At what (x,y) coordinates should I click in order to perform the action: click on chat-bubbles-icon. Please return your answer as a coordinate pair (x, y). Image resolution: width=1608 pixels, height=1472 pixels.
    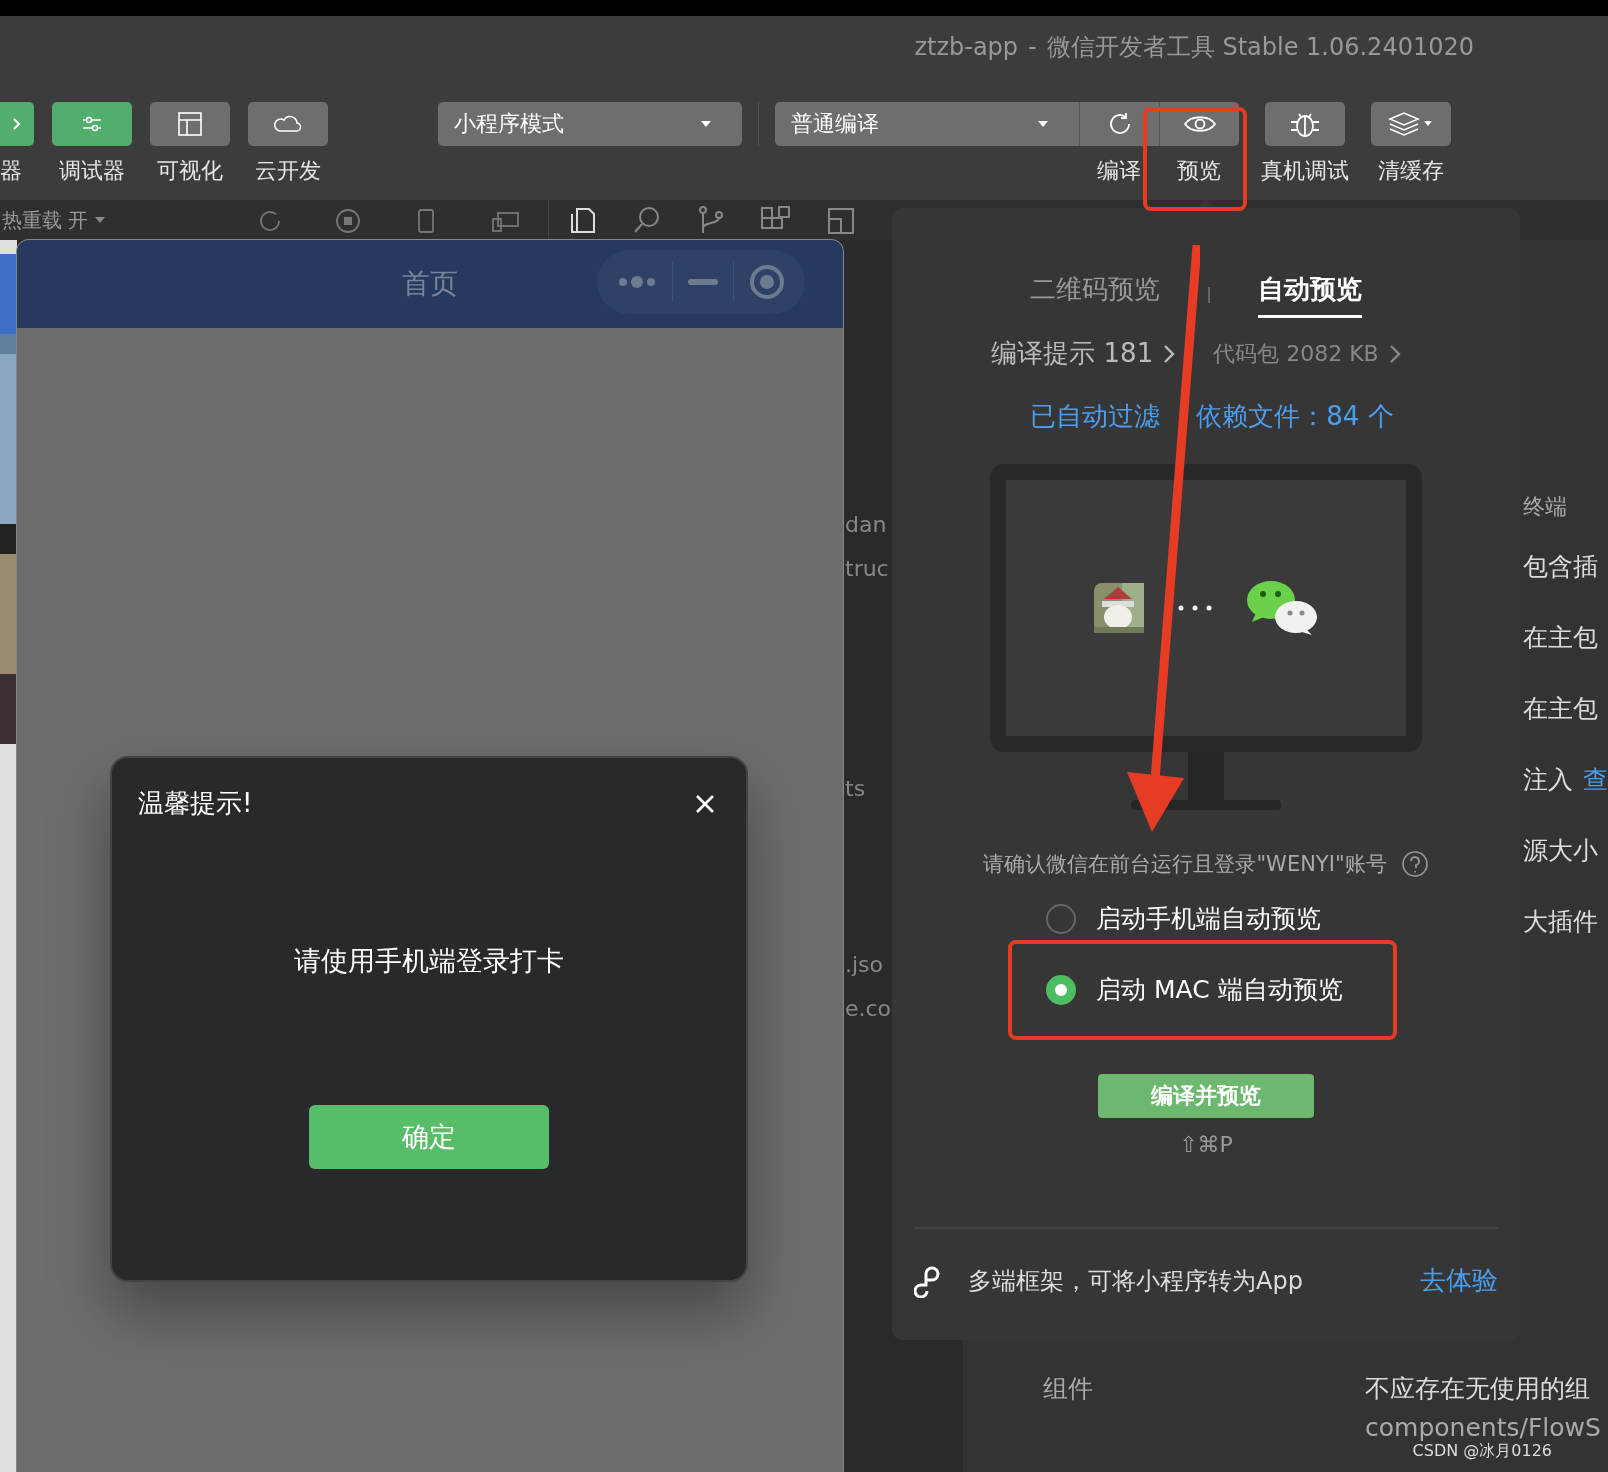
    Looking at the image, I should click on (1282, 608).